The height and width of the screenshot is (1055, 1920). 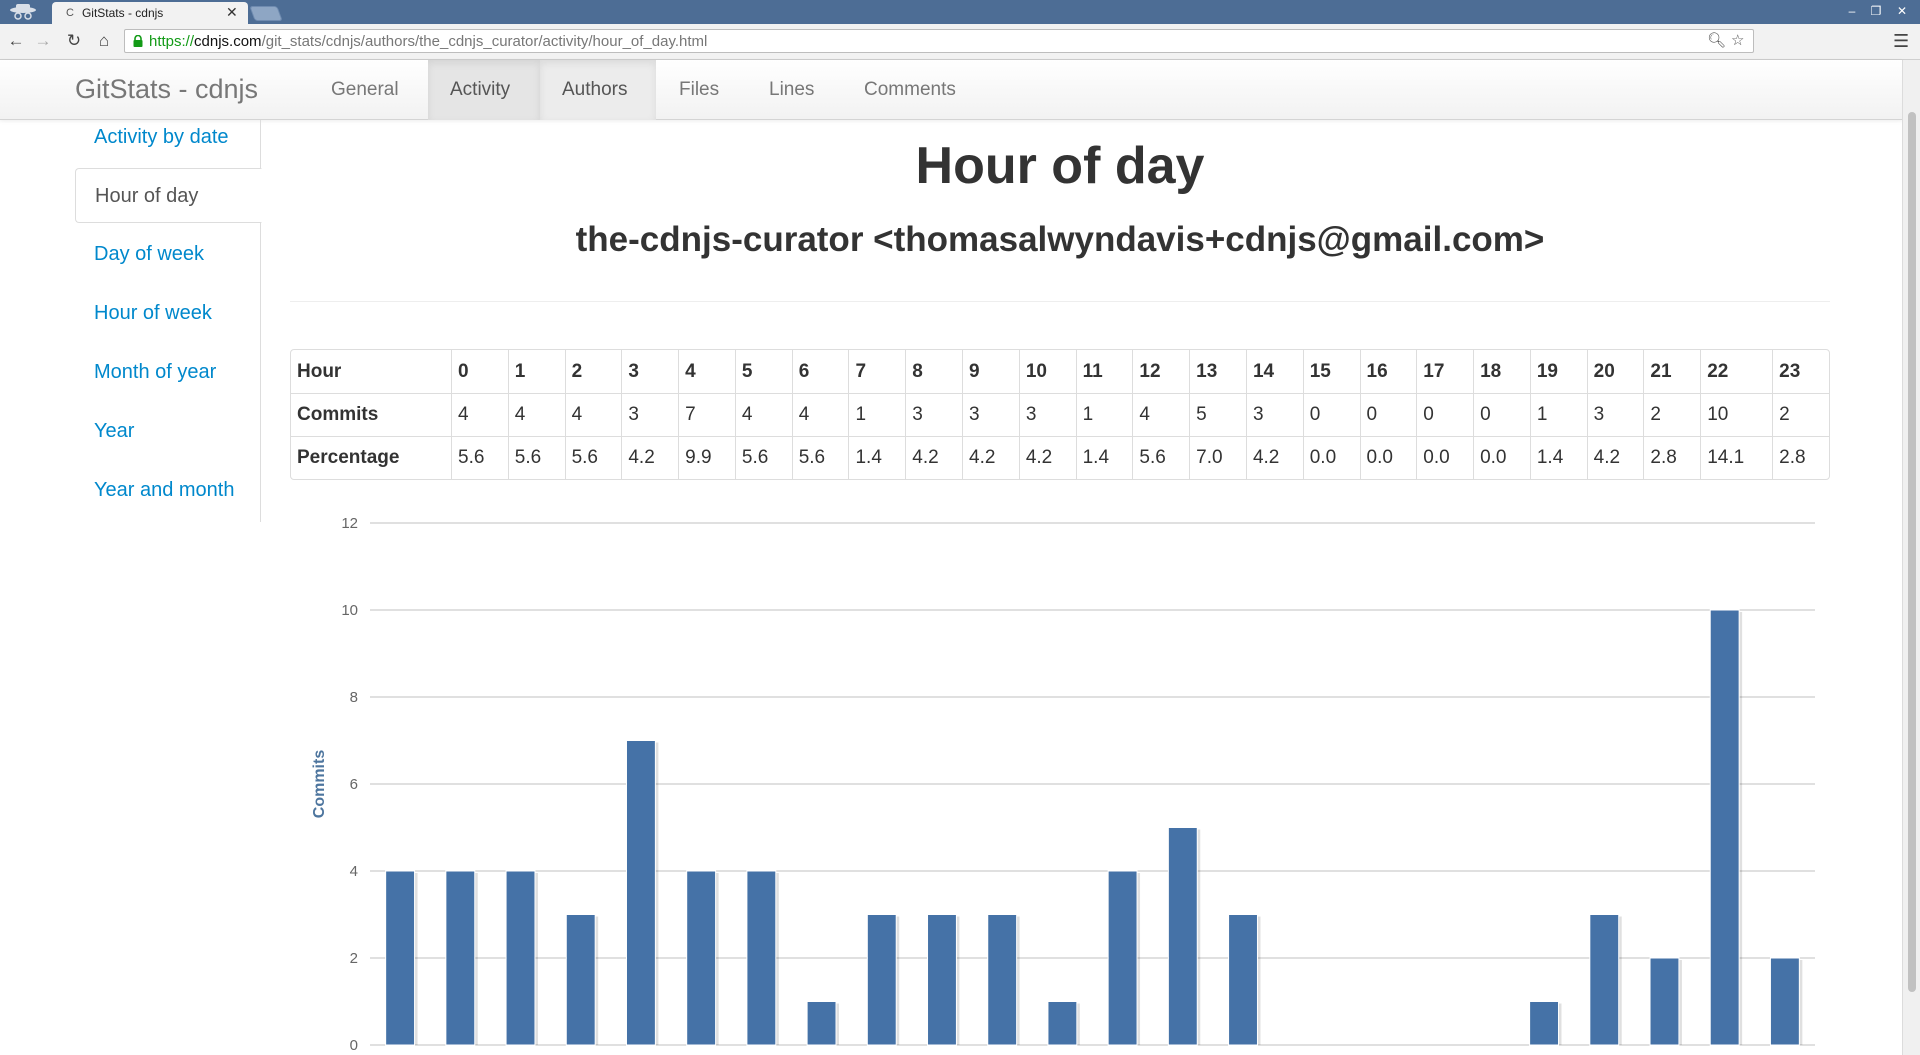 What do you see at coordinates (990, 371) in the screenshot?
I see `table-cell-hour: 9` at bounding box center [990, 371].